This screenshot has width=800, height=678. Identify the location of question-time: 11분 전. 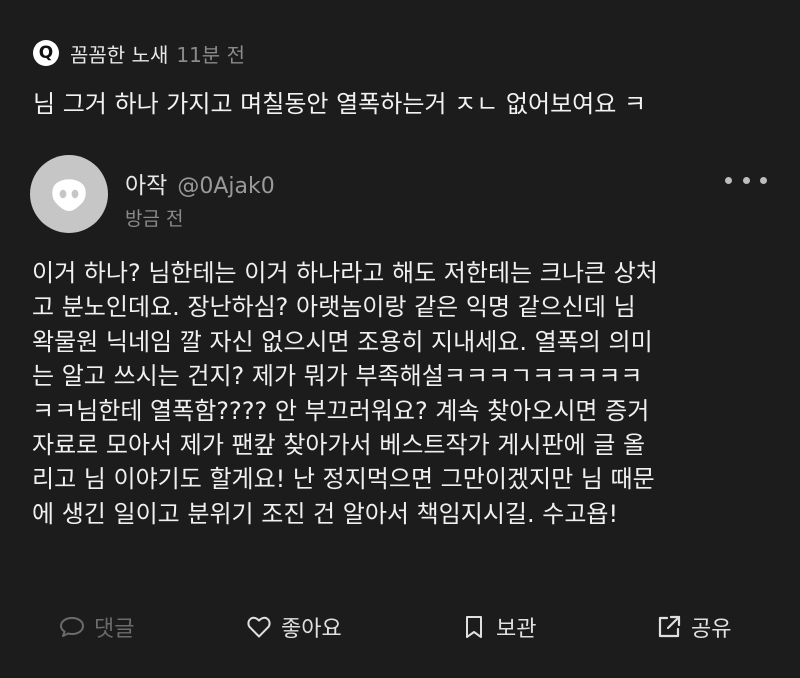
(210, 54).